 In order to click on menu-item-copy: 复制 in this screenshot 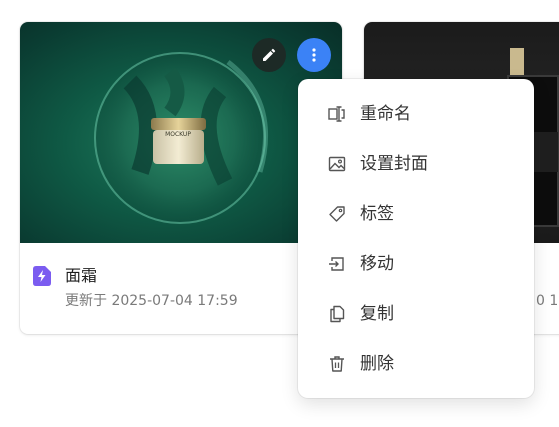, I will do `click(416, 314)`.